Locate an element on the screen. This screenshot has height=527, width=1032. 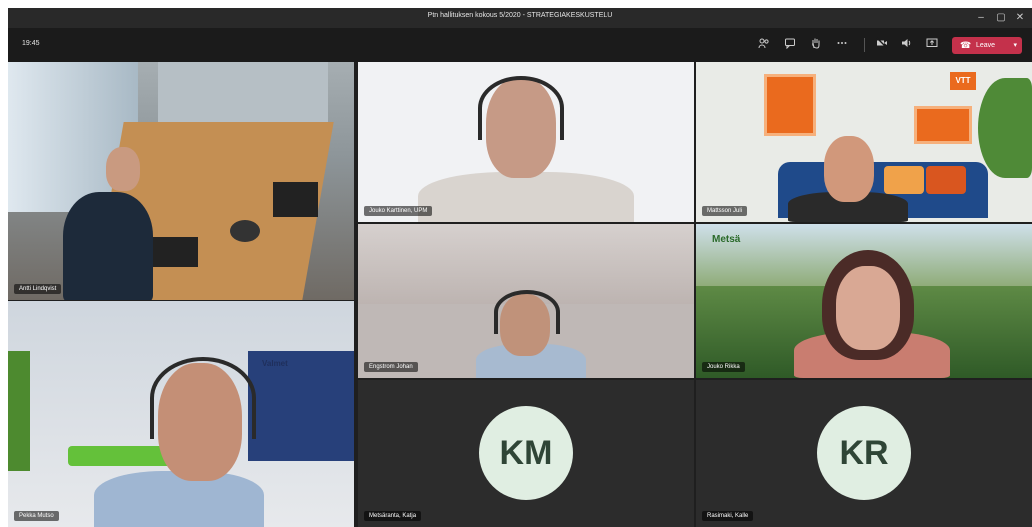
avatar: KM is located at coordinates (526, 453).